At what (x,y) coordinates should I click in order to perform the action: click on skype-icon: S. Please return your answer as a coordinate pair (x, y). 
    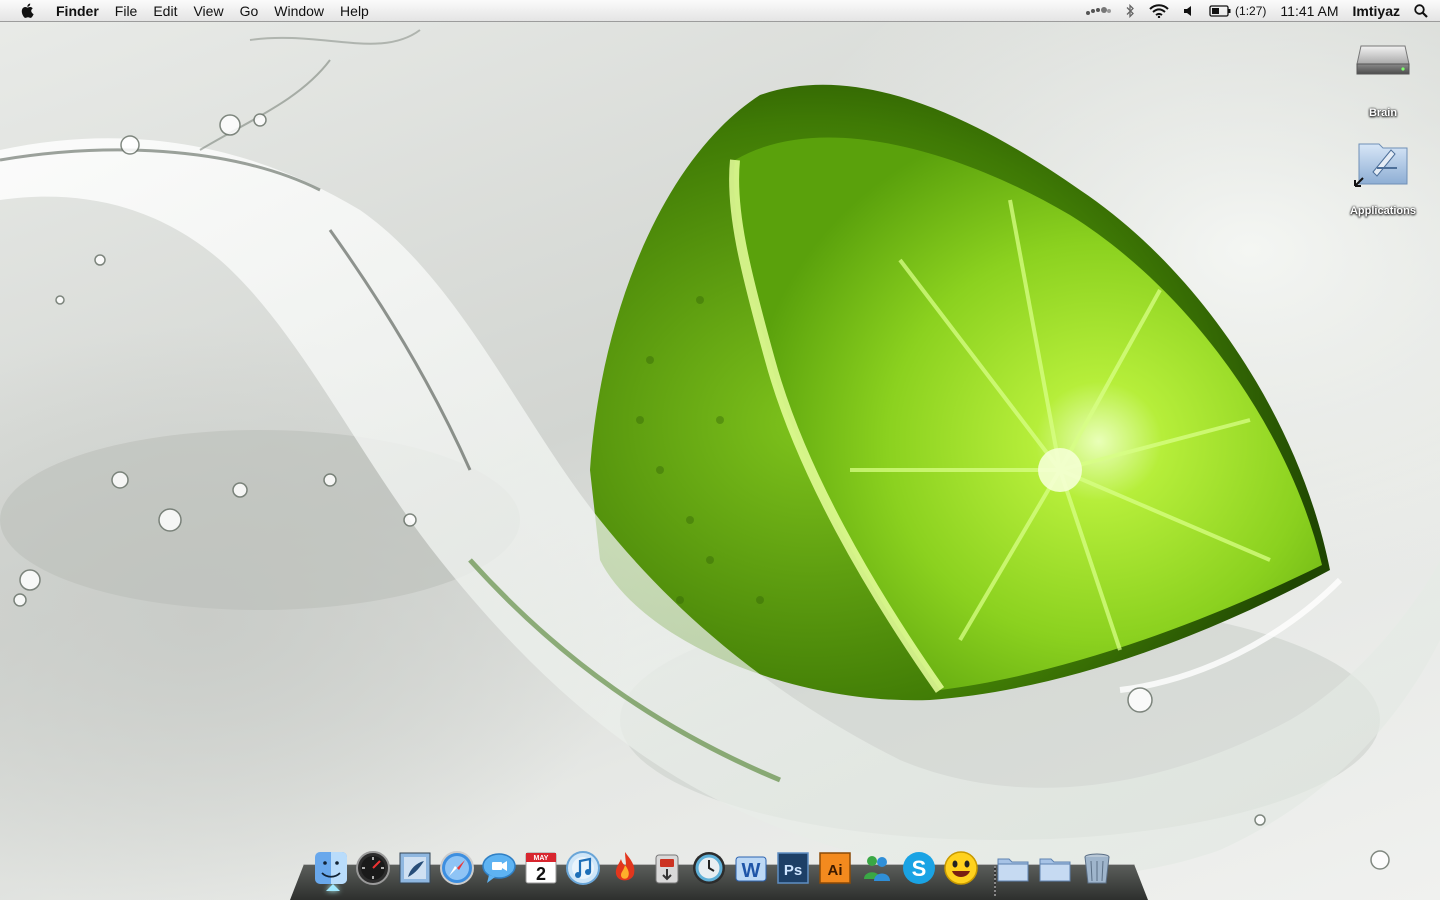
    Looking at the image, I should click on (919, 868).